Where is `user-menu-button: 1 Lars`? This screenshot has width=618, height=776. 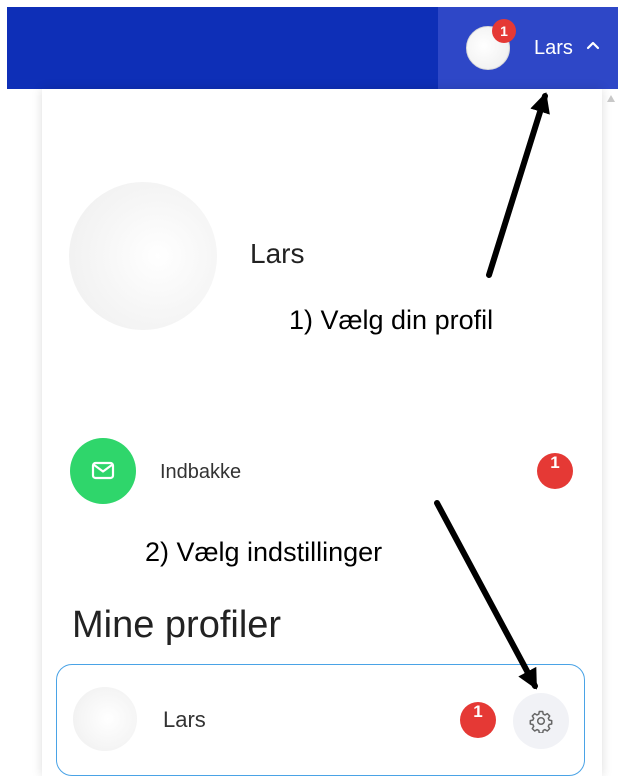 user-menu-button: 1 Lars is located at coordinates (528, 48).